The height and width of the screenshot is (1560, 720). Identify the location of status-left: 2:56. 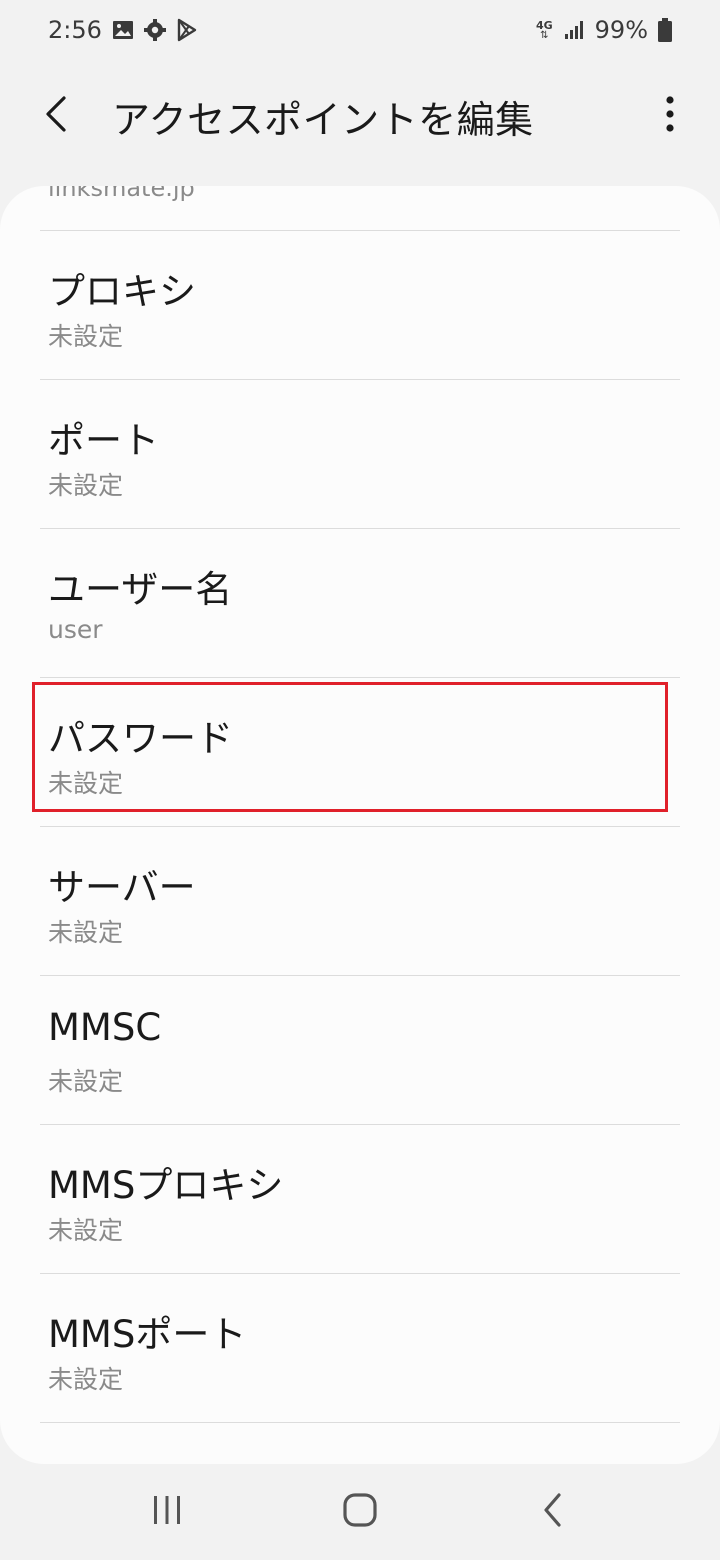
(123, 30).